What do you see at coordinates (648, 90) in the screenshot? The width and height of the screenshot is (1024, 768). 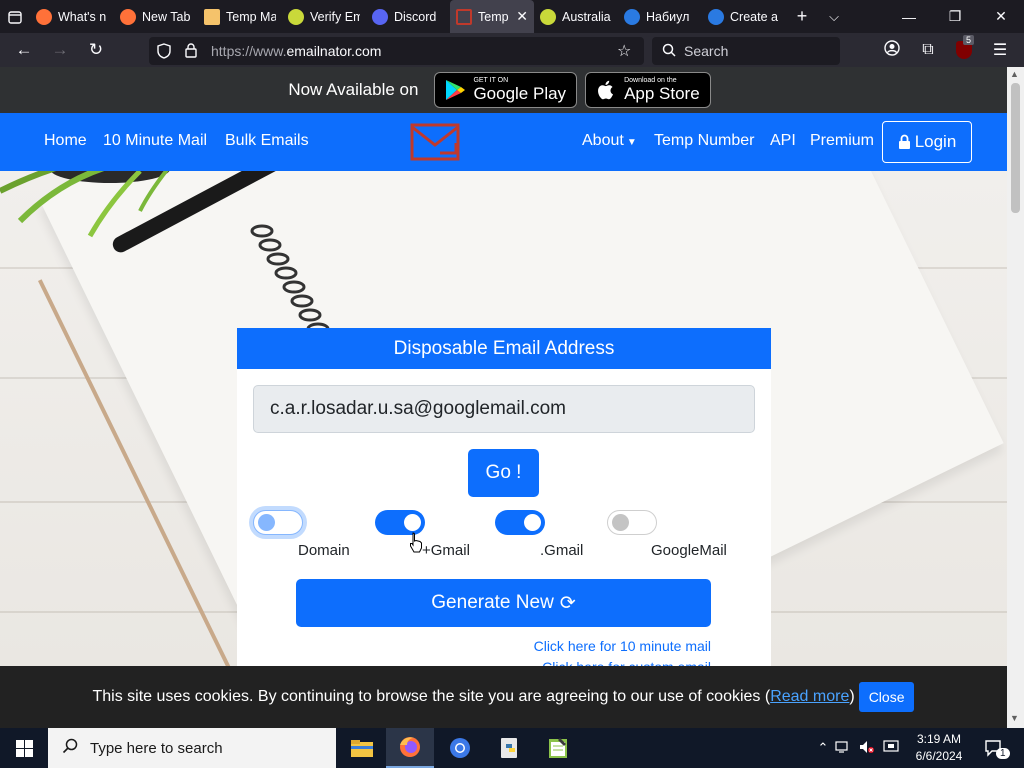 I see `app-store-badge: Download on the App Store` at bounding box center [648, 90].